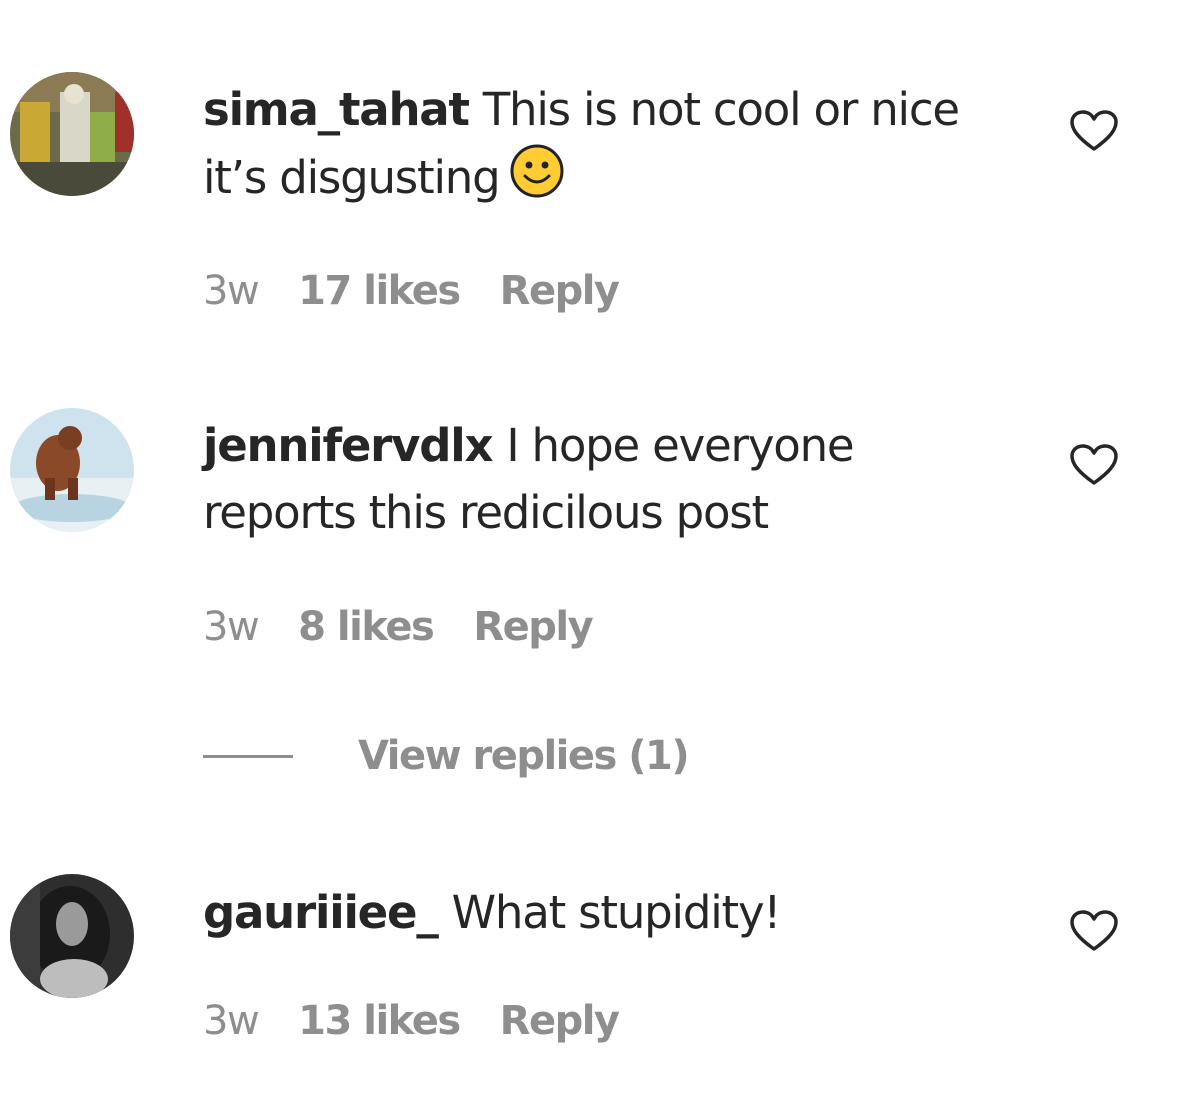 The height and width of the screenshot is (1097, 1200). Describe the element at coordinates (248, 756) in the screenshot. I see `replies-divider-line` at that location.